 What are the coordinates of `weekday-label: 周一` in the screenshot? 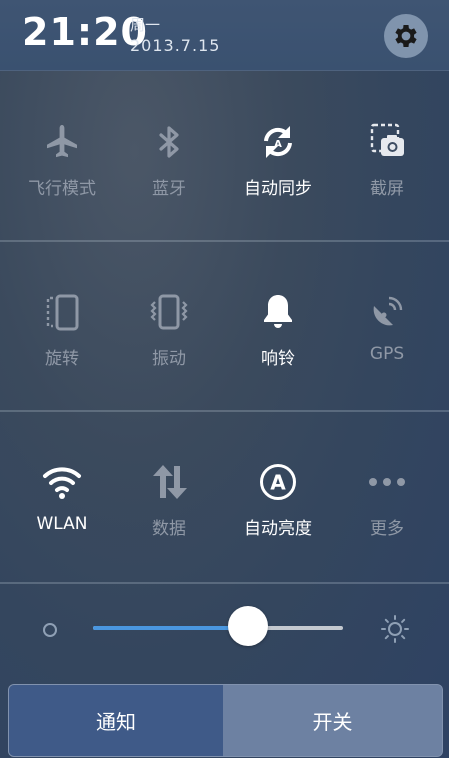 It's located at (145, 25).